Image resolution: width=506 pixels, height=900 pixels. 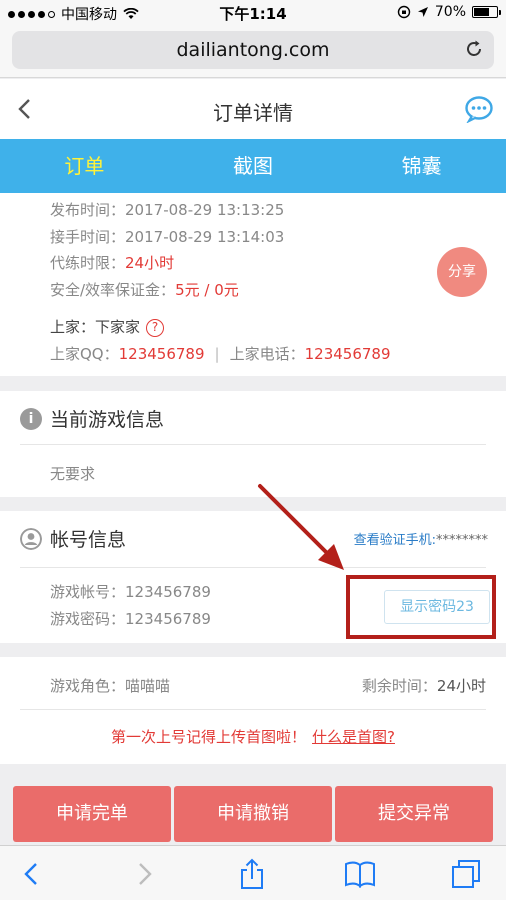 I want to click on share-button: 分享, so click(x=462, y=272).